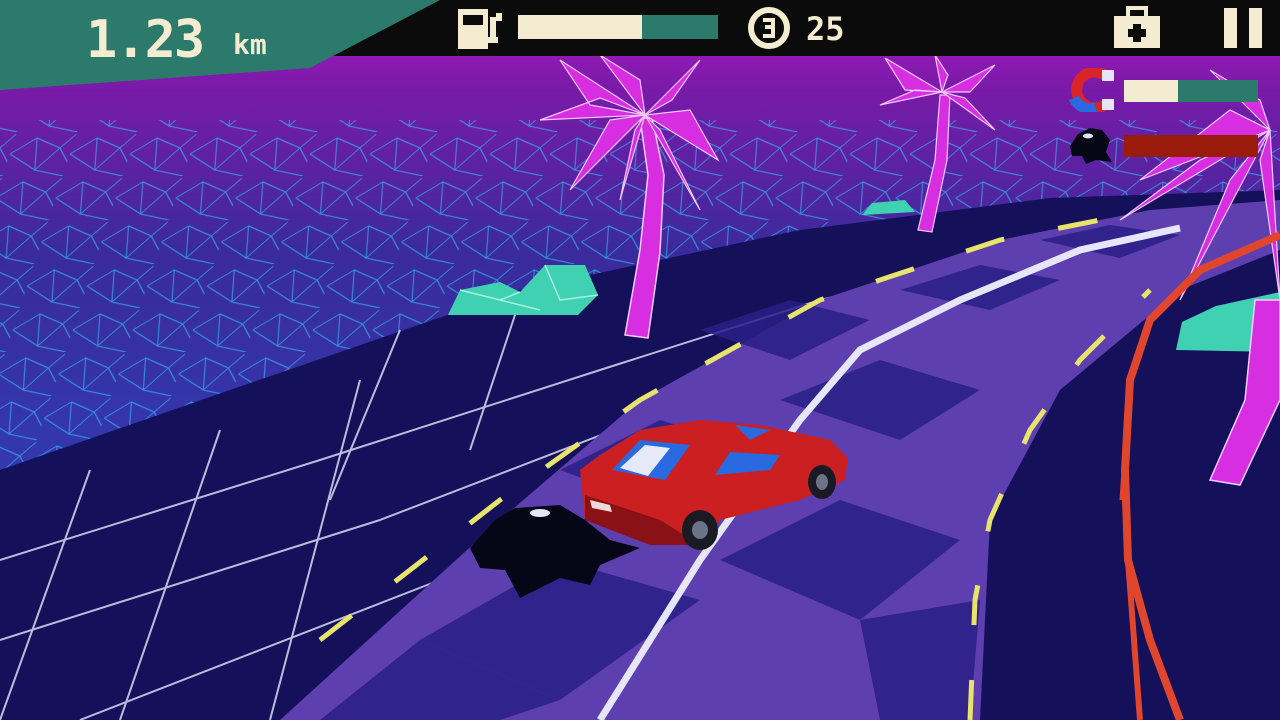 The width and height of the screenshot is (1280, 720). Describe the element at coordinates (1243, 28) in the screenshot. I see `pause-icon` at that location.